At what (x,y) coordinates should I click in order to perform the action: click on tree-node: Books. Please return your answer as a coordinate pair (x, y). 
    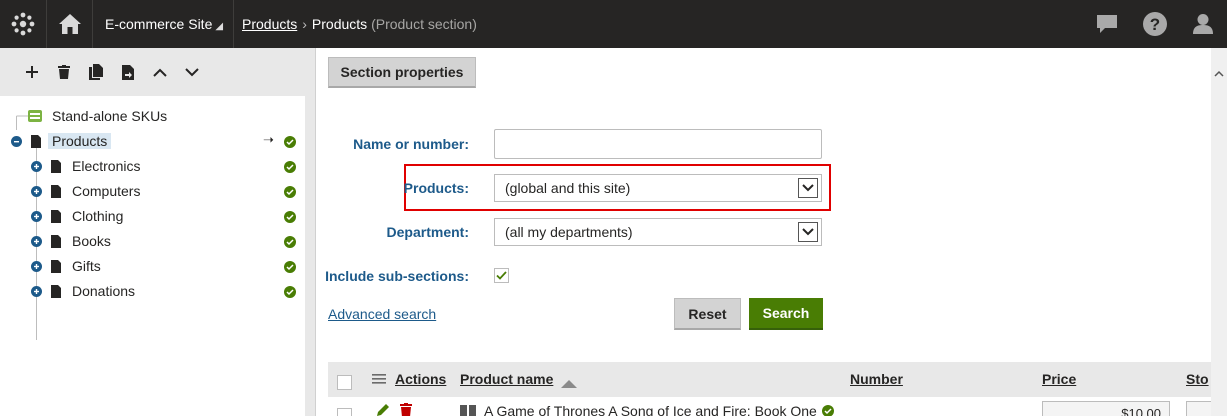
    Looking at the image, I should click on (152, 242).